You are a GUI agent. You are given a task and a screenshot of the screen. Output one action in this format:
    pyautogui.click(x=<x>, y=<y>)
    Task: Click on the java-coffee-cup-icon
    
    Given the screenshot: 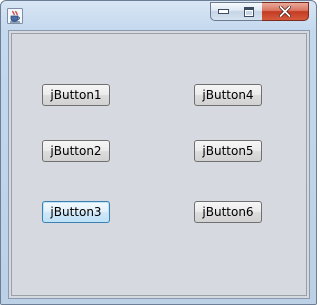 What is the action you would take?
    pyautogui.click(x=15, y=16)
    